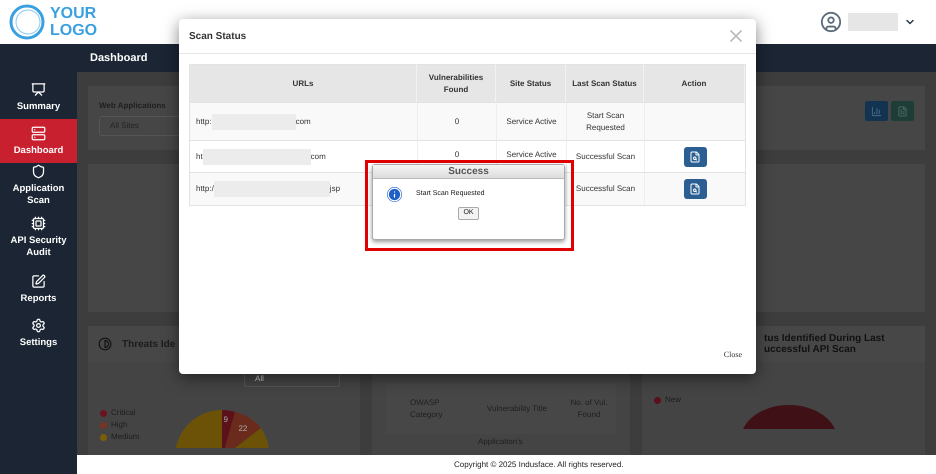 This screenshot has height=474, width=936. What do you see at coordinates (204, 122) in the screenshot?
I see `url-text: http:` at bounding box center [204, 122].